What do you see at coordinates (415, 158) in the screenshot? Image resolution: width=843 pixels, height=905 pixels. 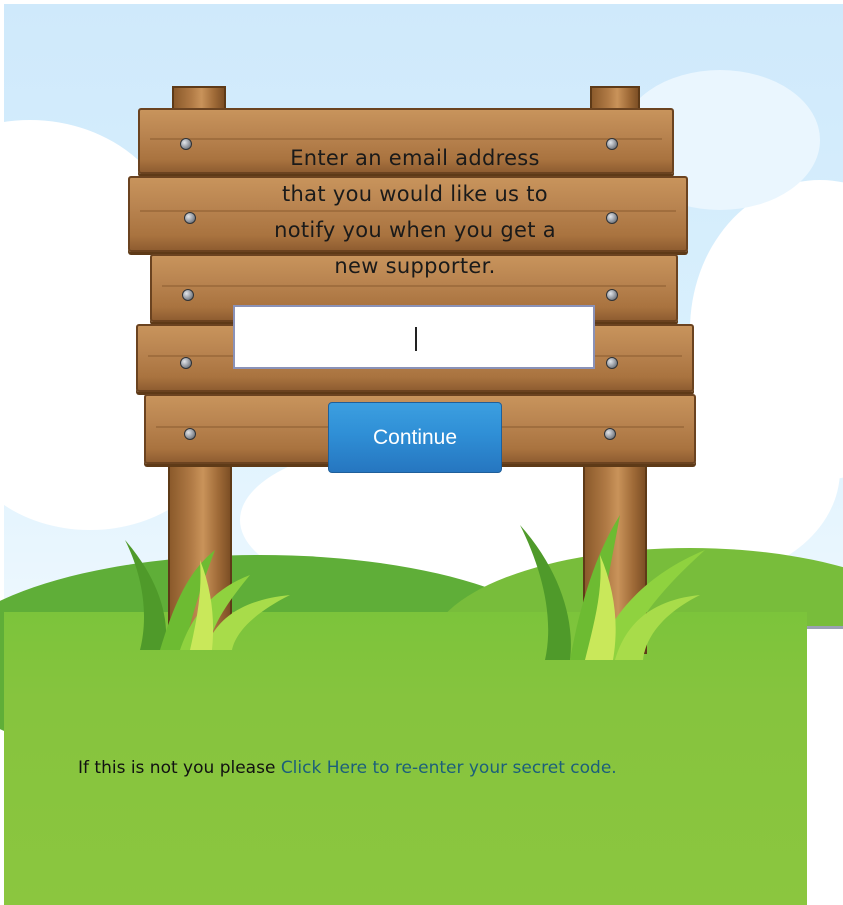 I see `sign-line: Enter an email address` at bounding box center [415, 158].